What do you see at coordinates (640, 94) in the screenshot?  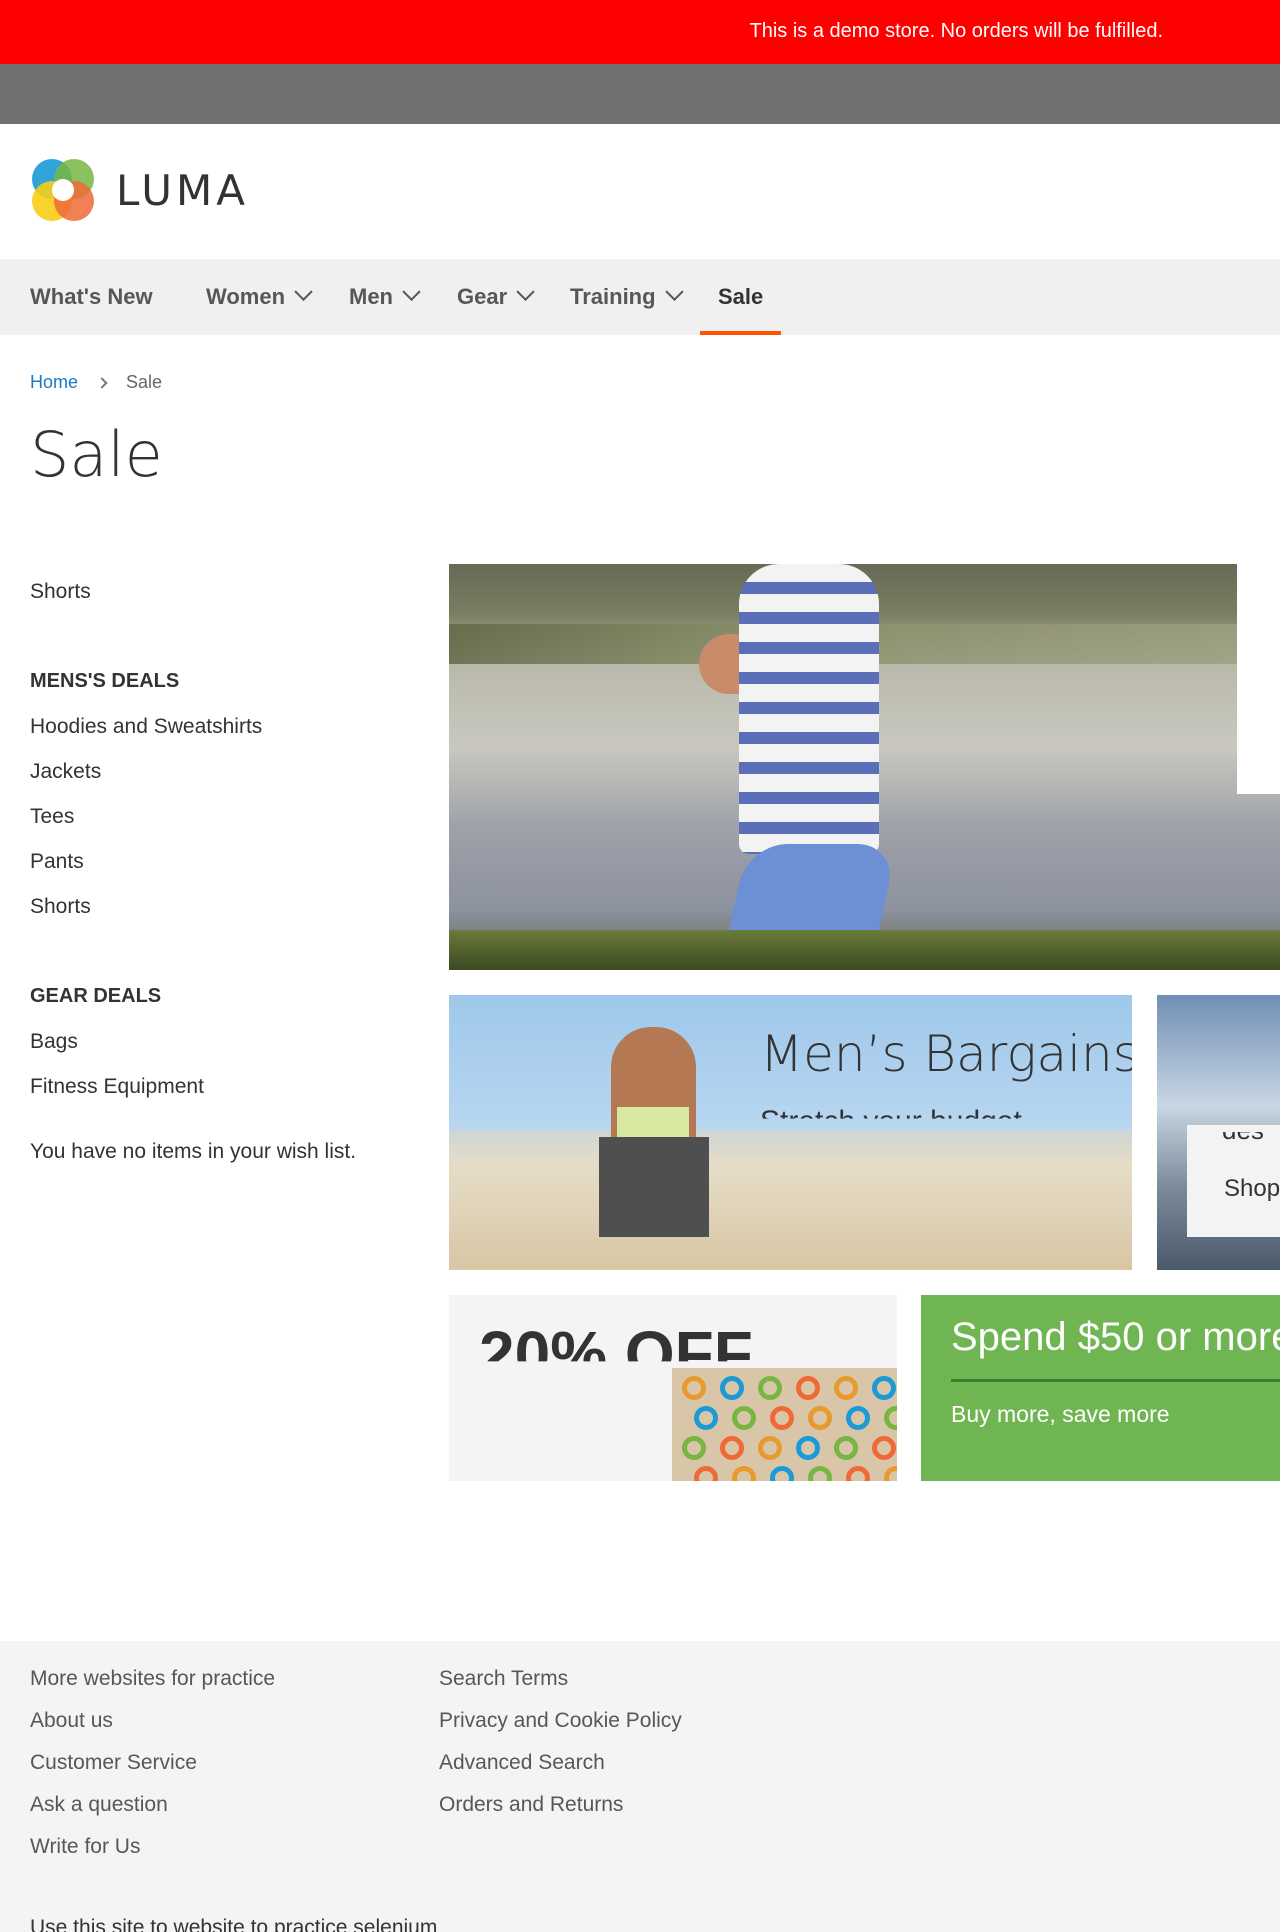 I see `panel-header` at bounding box center [640, 94].